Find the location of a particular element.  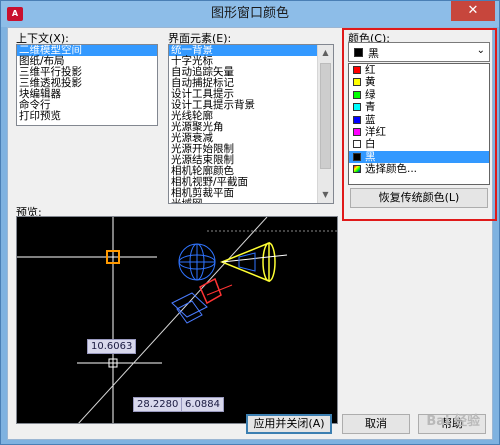

title-bar: A 图形窗口颜色 ✕ is located at coordinates (250, 14).